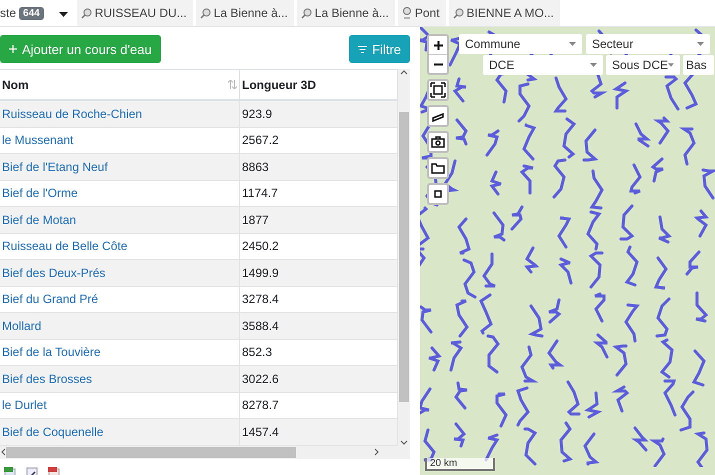 Image resolution: width=715 pixels, height=475 pixels. I want to click on length-value: 8863, so click(255, 167).